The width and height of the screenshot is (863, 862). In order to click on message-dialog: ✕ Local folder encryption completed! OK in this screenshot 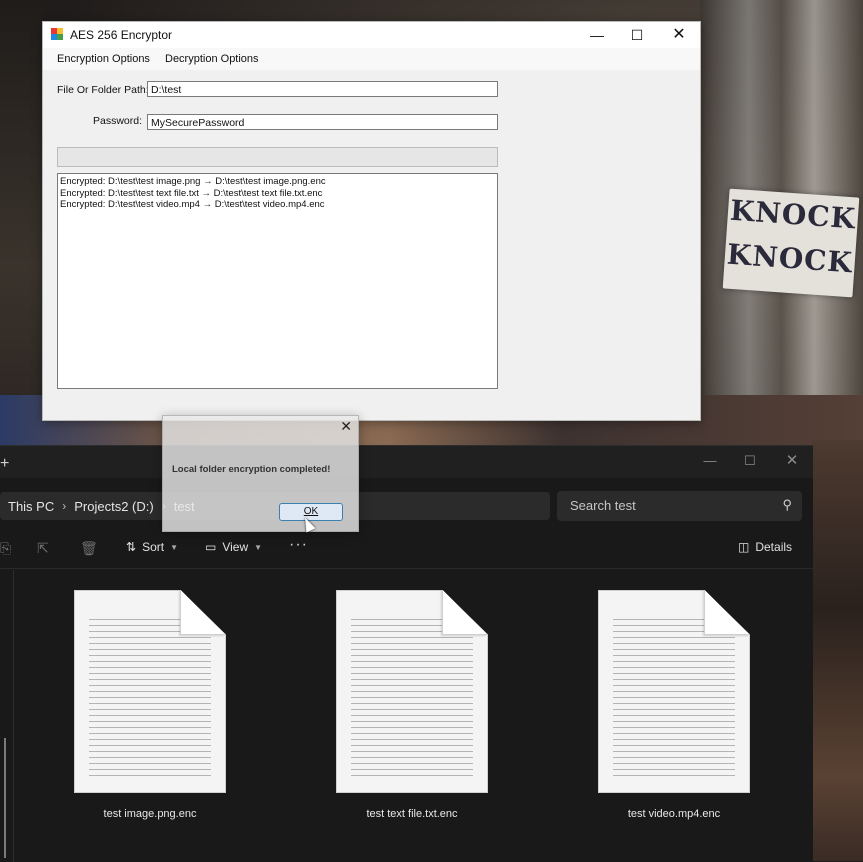, I will do `click(260, 473)`.